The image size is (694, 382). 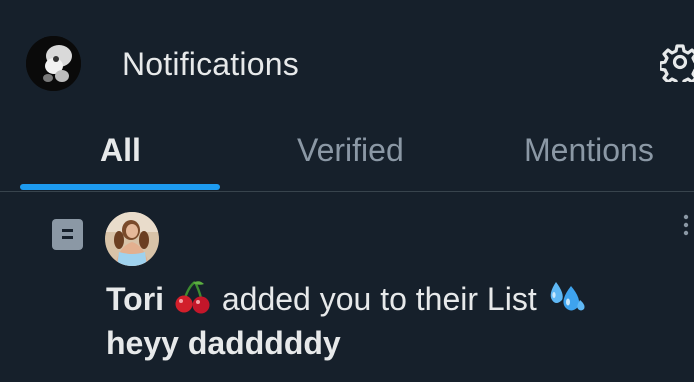 I want to click on list-name: heyy dadddddy, so click(x=223, y=343).